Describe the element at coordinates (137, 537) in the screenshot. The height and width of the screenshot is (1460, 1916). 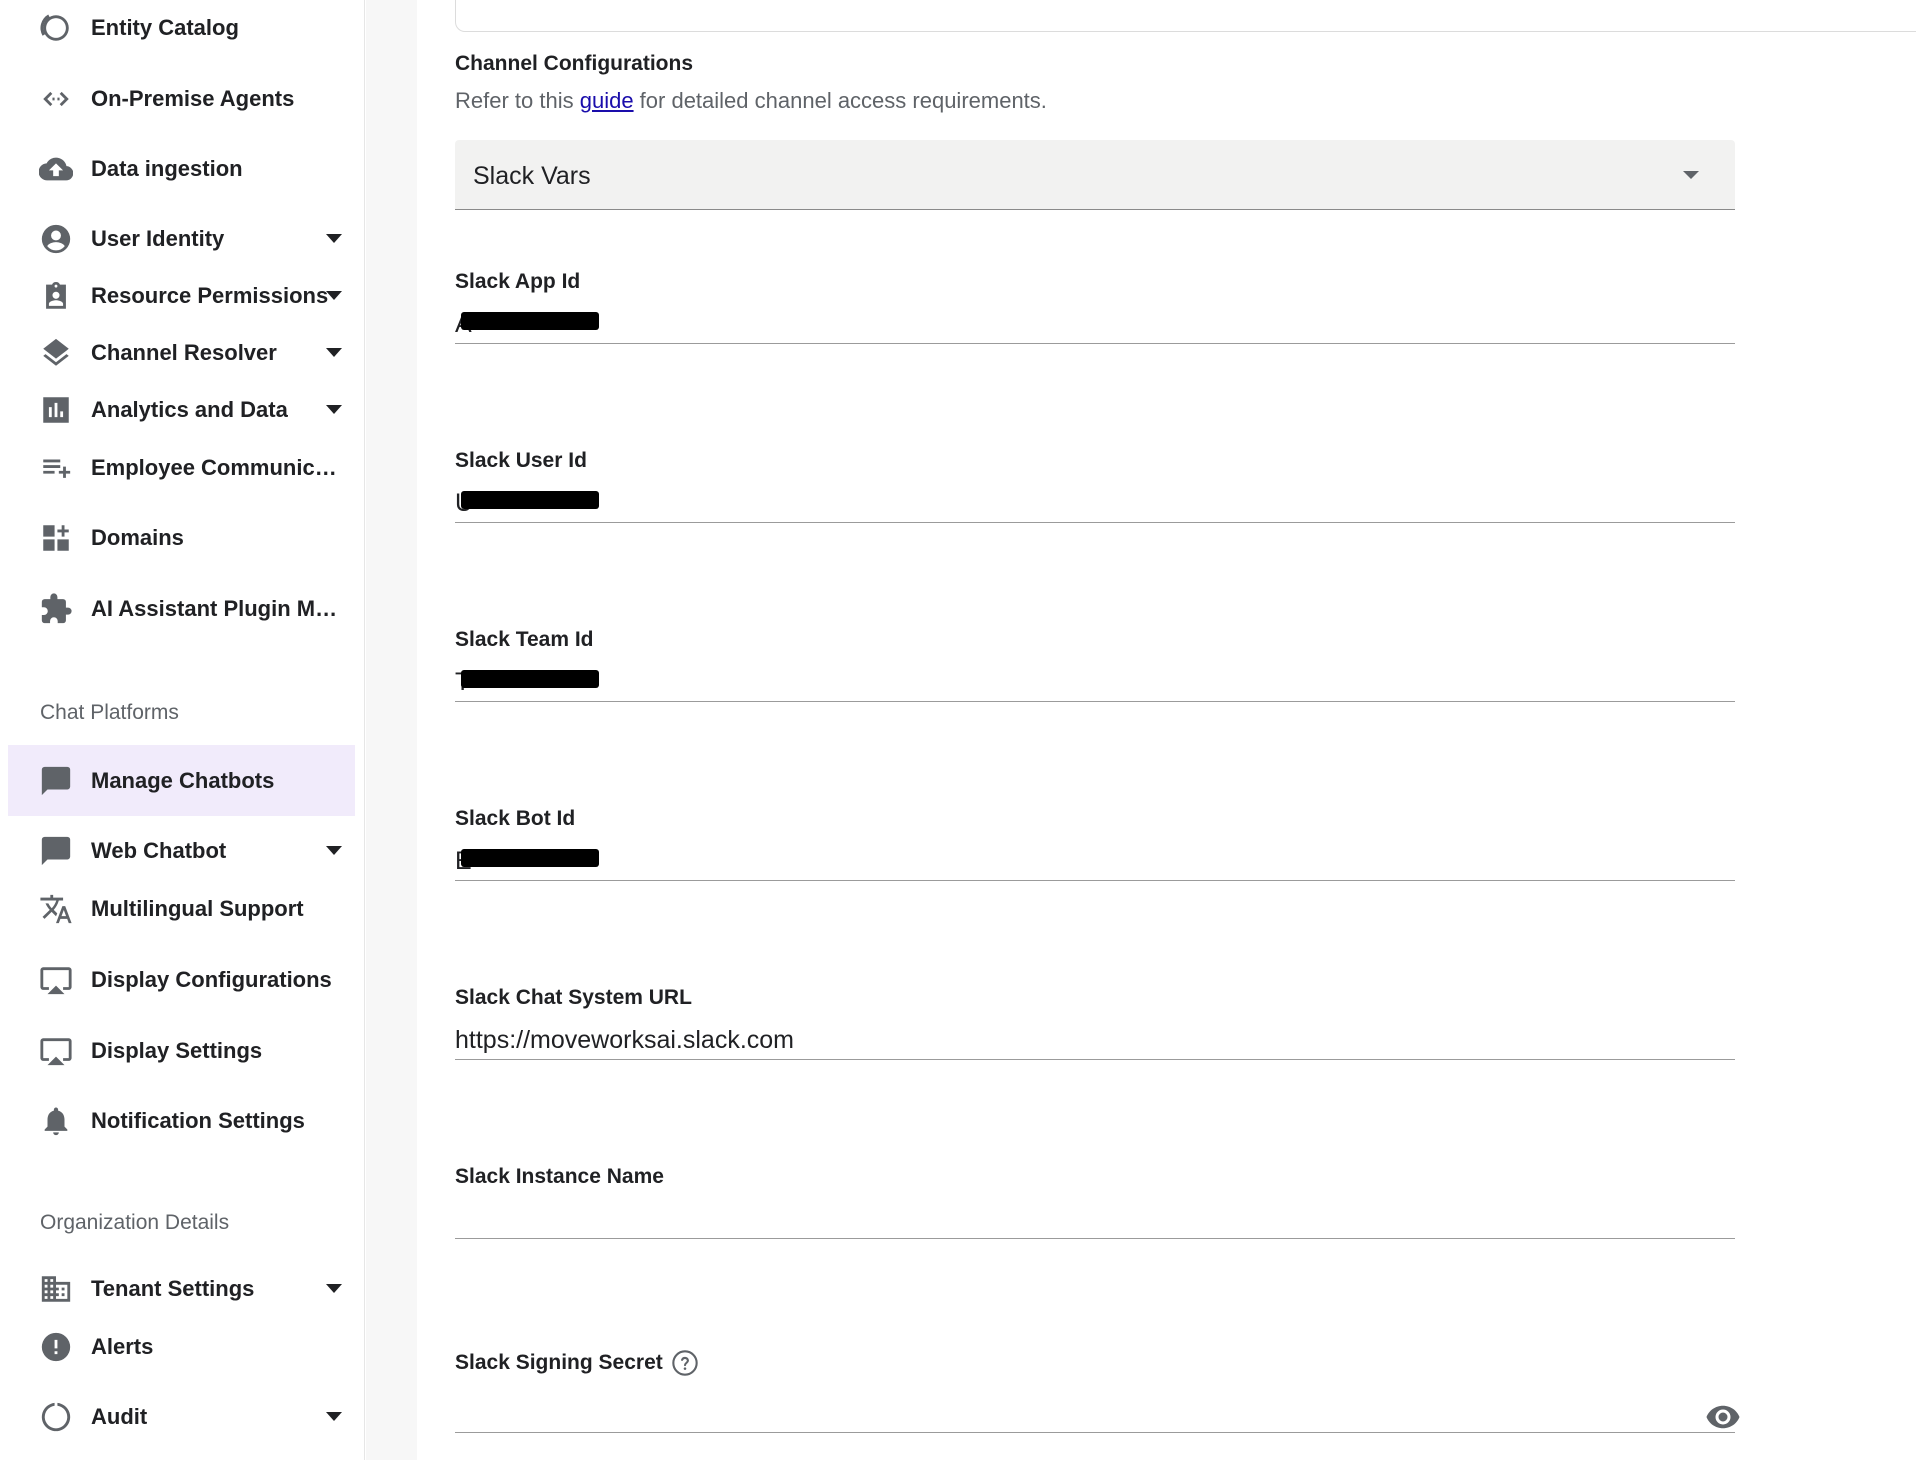
I see `sidebar-item-label: Domains` at that location.